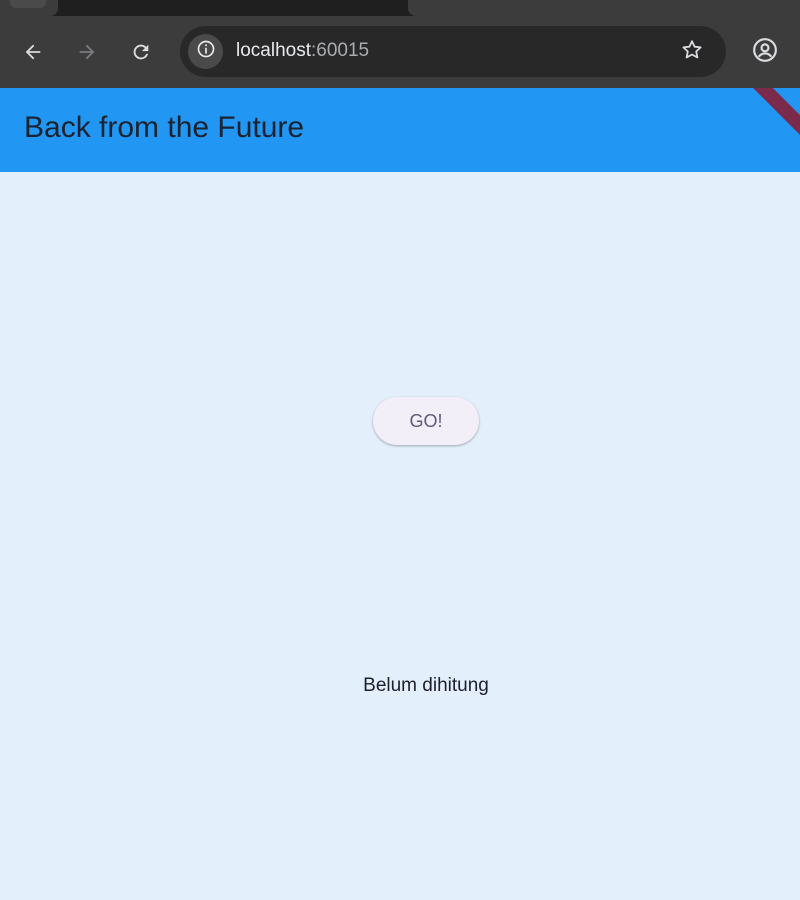 This screenshot has height=900, width=800. I want to click on star-icon, so click(692, 52).